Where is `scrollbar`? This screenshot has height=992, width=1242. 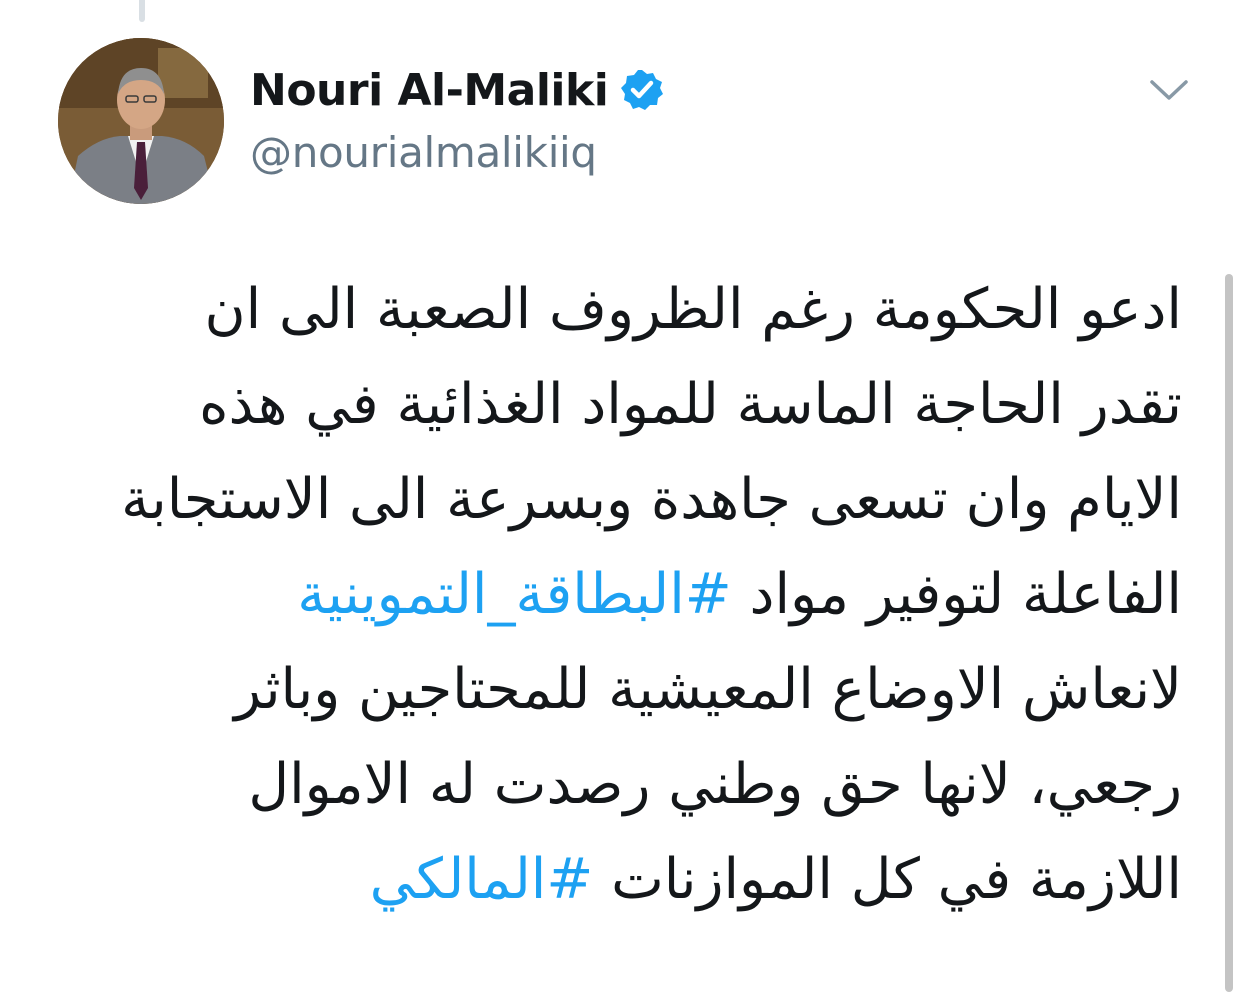
scrollbar is located at coordinates (1229, 633).